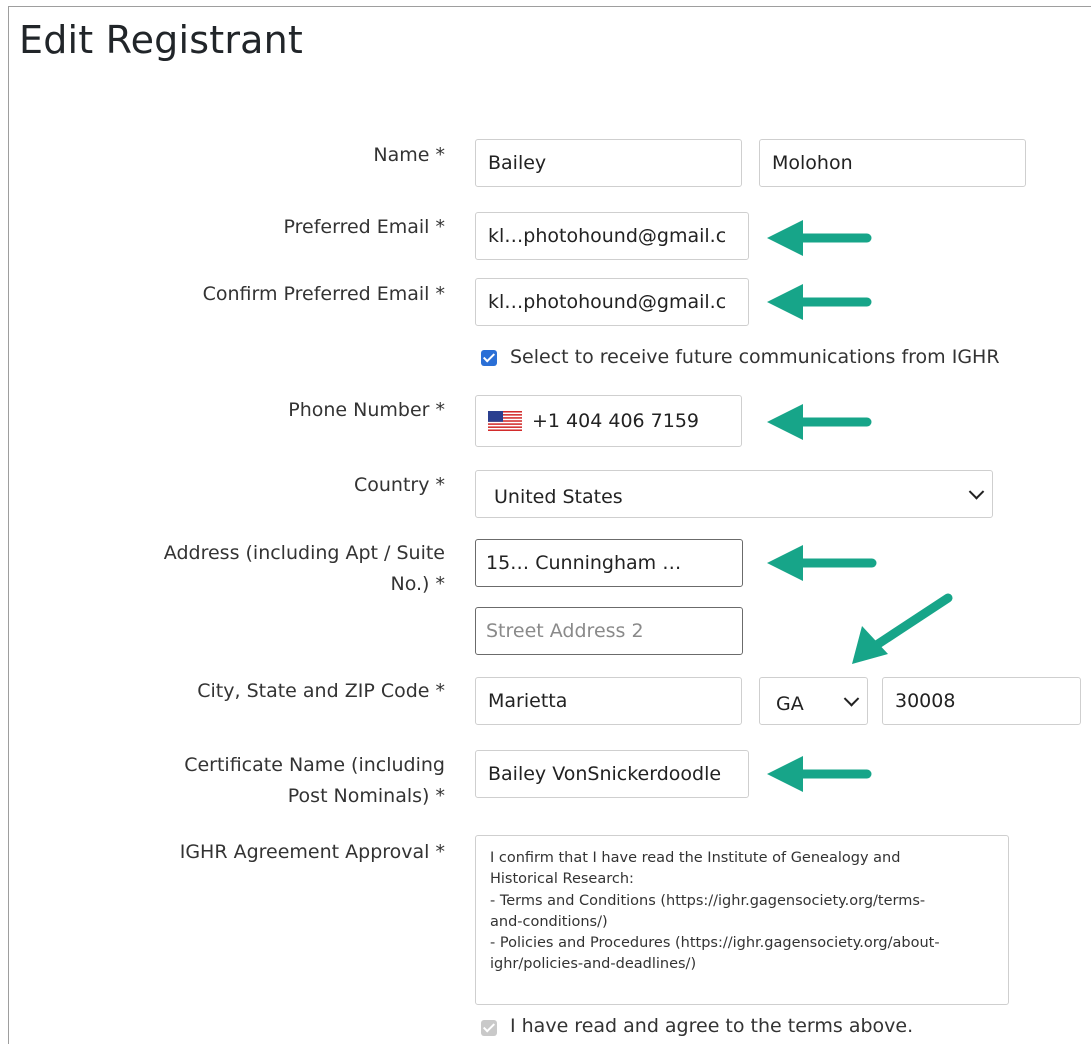 The width and height of the screenshot is (1091, 1044). I want to click on address-label-line1: Address (including Apt / Suite, so click(304, 553).